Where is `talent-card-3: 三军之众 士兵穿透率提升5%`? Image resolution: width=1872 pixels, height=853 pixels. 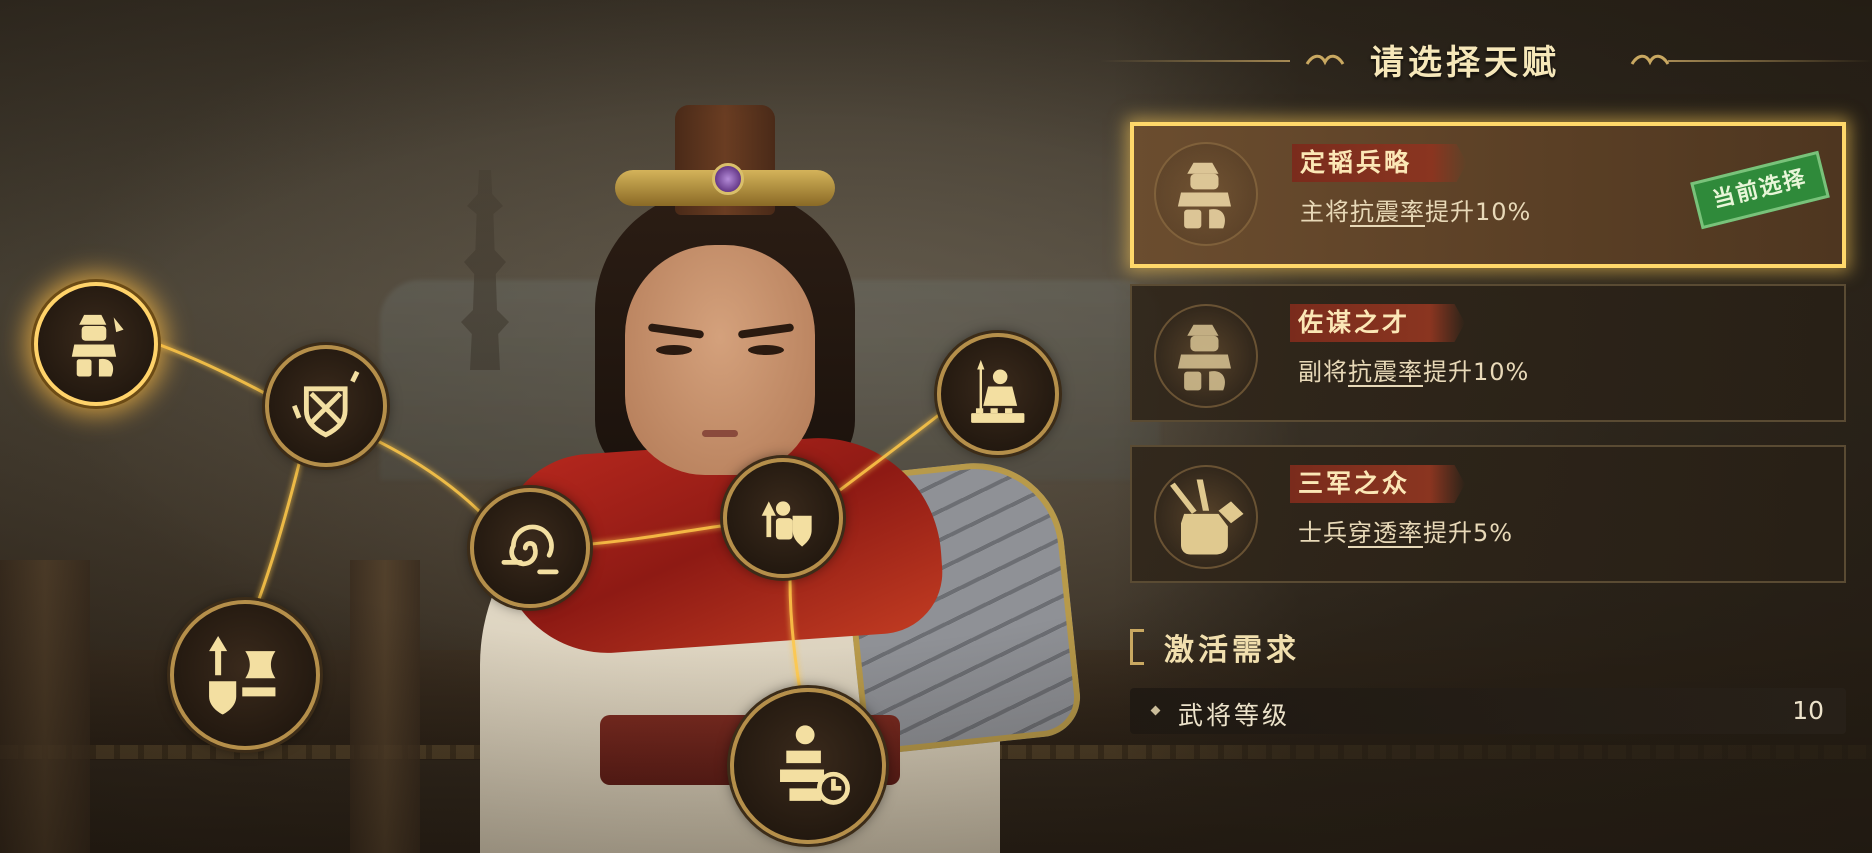 talent-card-3: 三军之众 士兵穿透率提升5% is located at coordinates (1488, 514).